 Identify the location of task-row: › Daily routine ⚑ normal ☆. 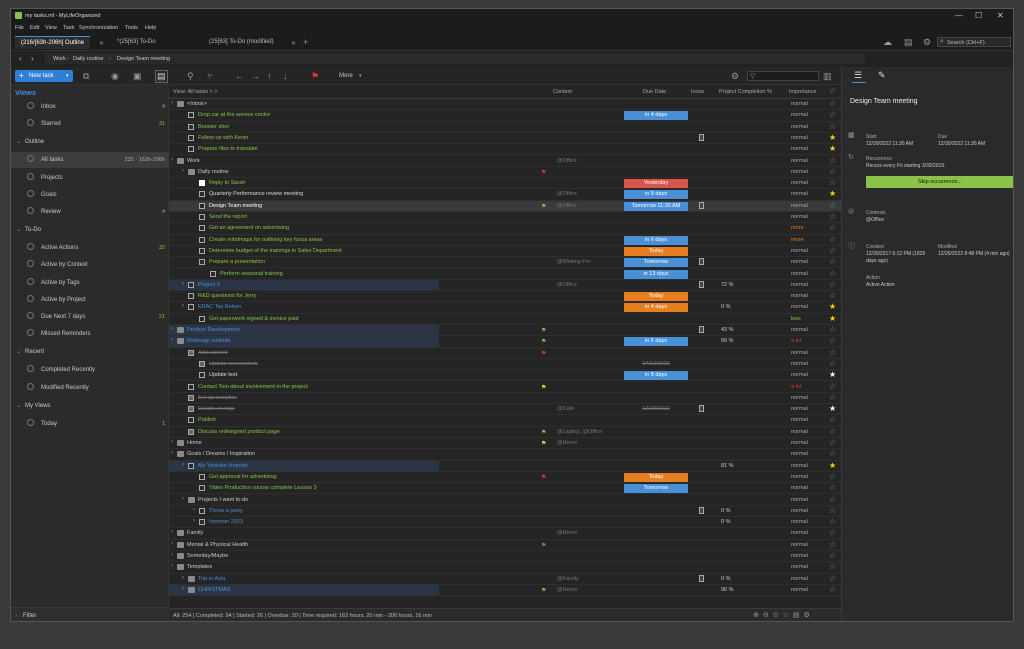
(505, 173).